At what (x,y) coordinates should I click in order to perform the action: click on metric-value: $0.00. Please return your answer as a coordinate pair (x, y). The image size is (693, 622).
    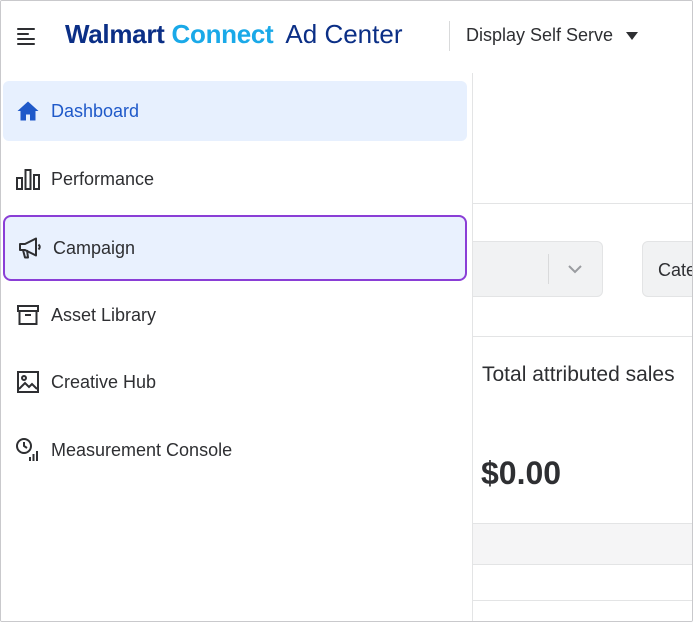
    Looking at the image, I should click on (521, 473).